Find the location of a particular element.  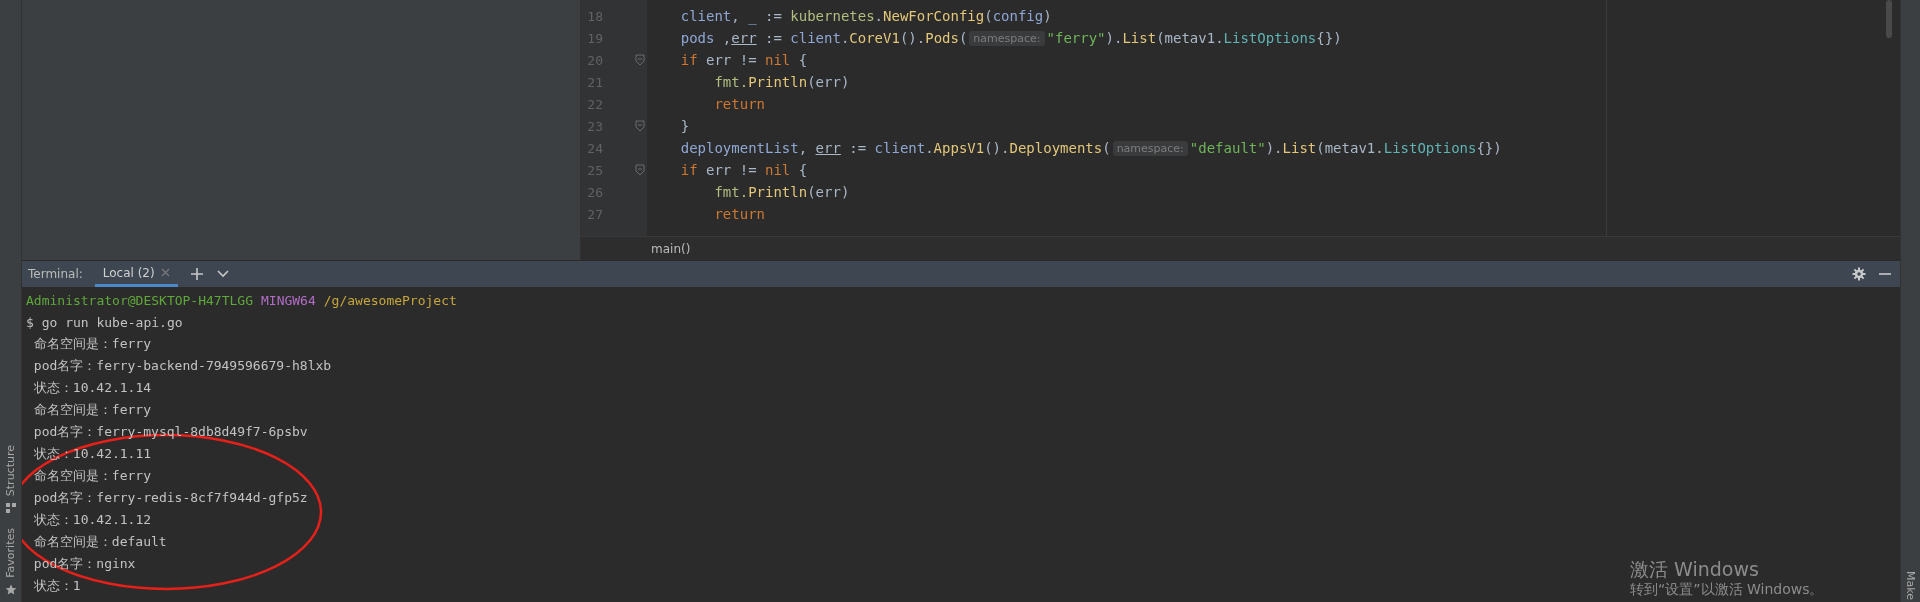

code-text: client, _ := kubernetes.NewForConfig(config) is located at coordinates (865, 16).